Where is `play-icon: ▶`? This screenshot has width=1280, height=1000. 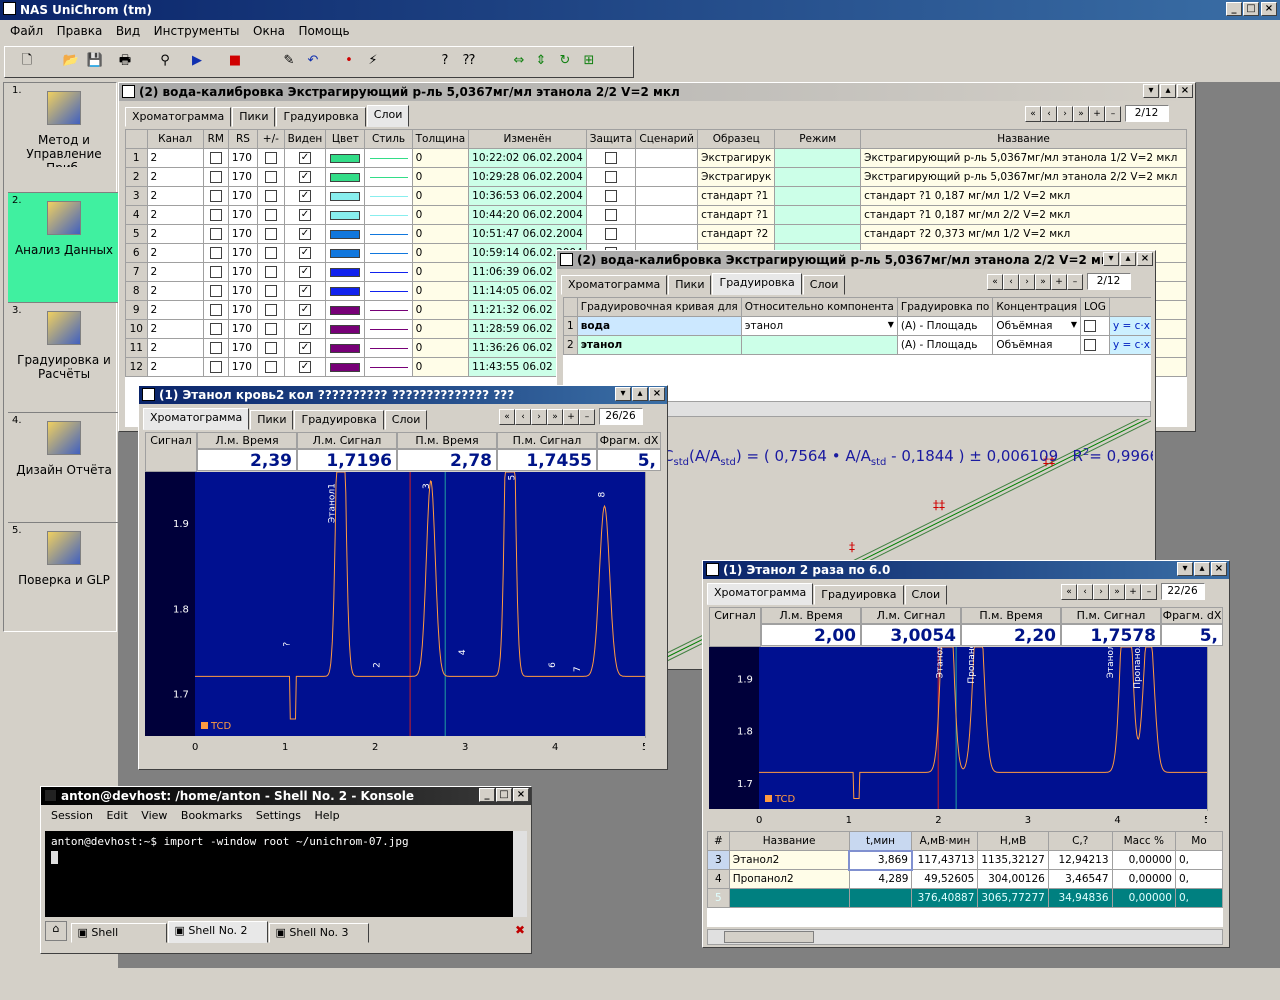 play-icon: ▶ is located at coordinates (197, 62).